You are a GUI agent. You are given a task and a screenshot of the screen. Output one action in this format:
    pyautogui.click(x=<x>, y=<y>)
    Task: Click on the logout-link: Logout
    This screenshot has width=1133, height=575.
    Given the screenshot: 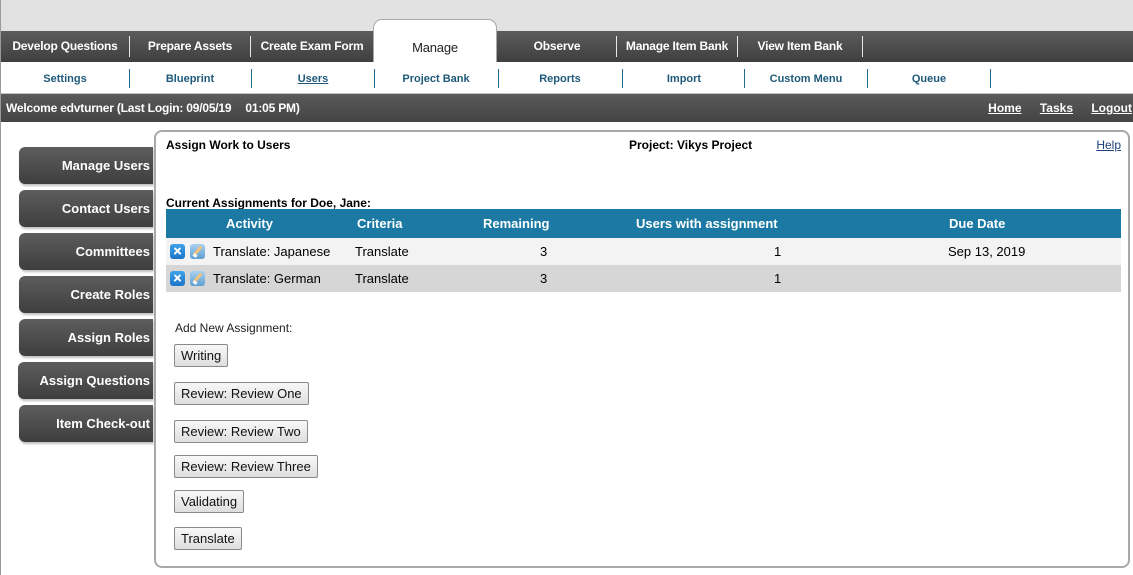 What is the action you would take?
    pyautogui.click(x=1111, y=108)
    